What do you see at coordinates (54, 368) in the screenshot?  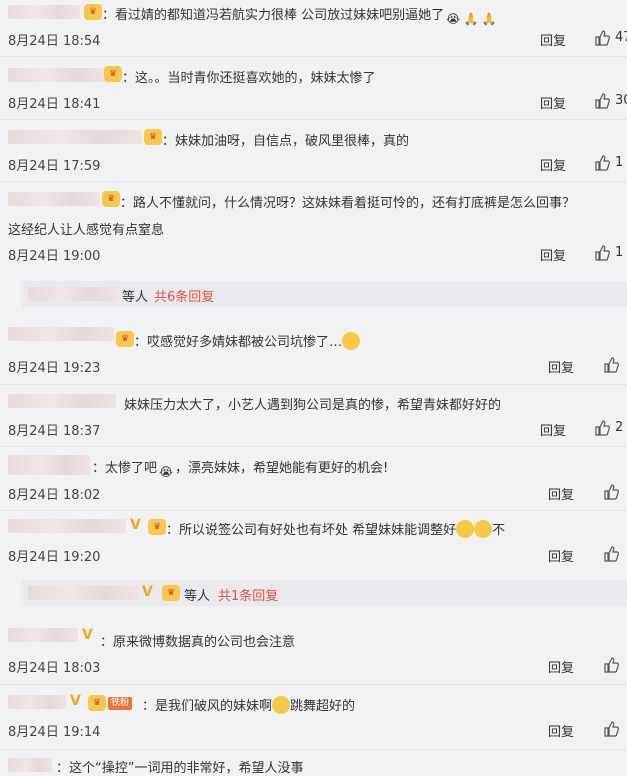 I see `comment-time: 8月24日 19:23` at bounding box center [54, 368].